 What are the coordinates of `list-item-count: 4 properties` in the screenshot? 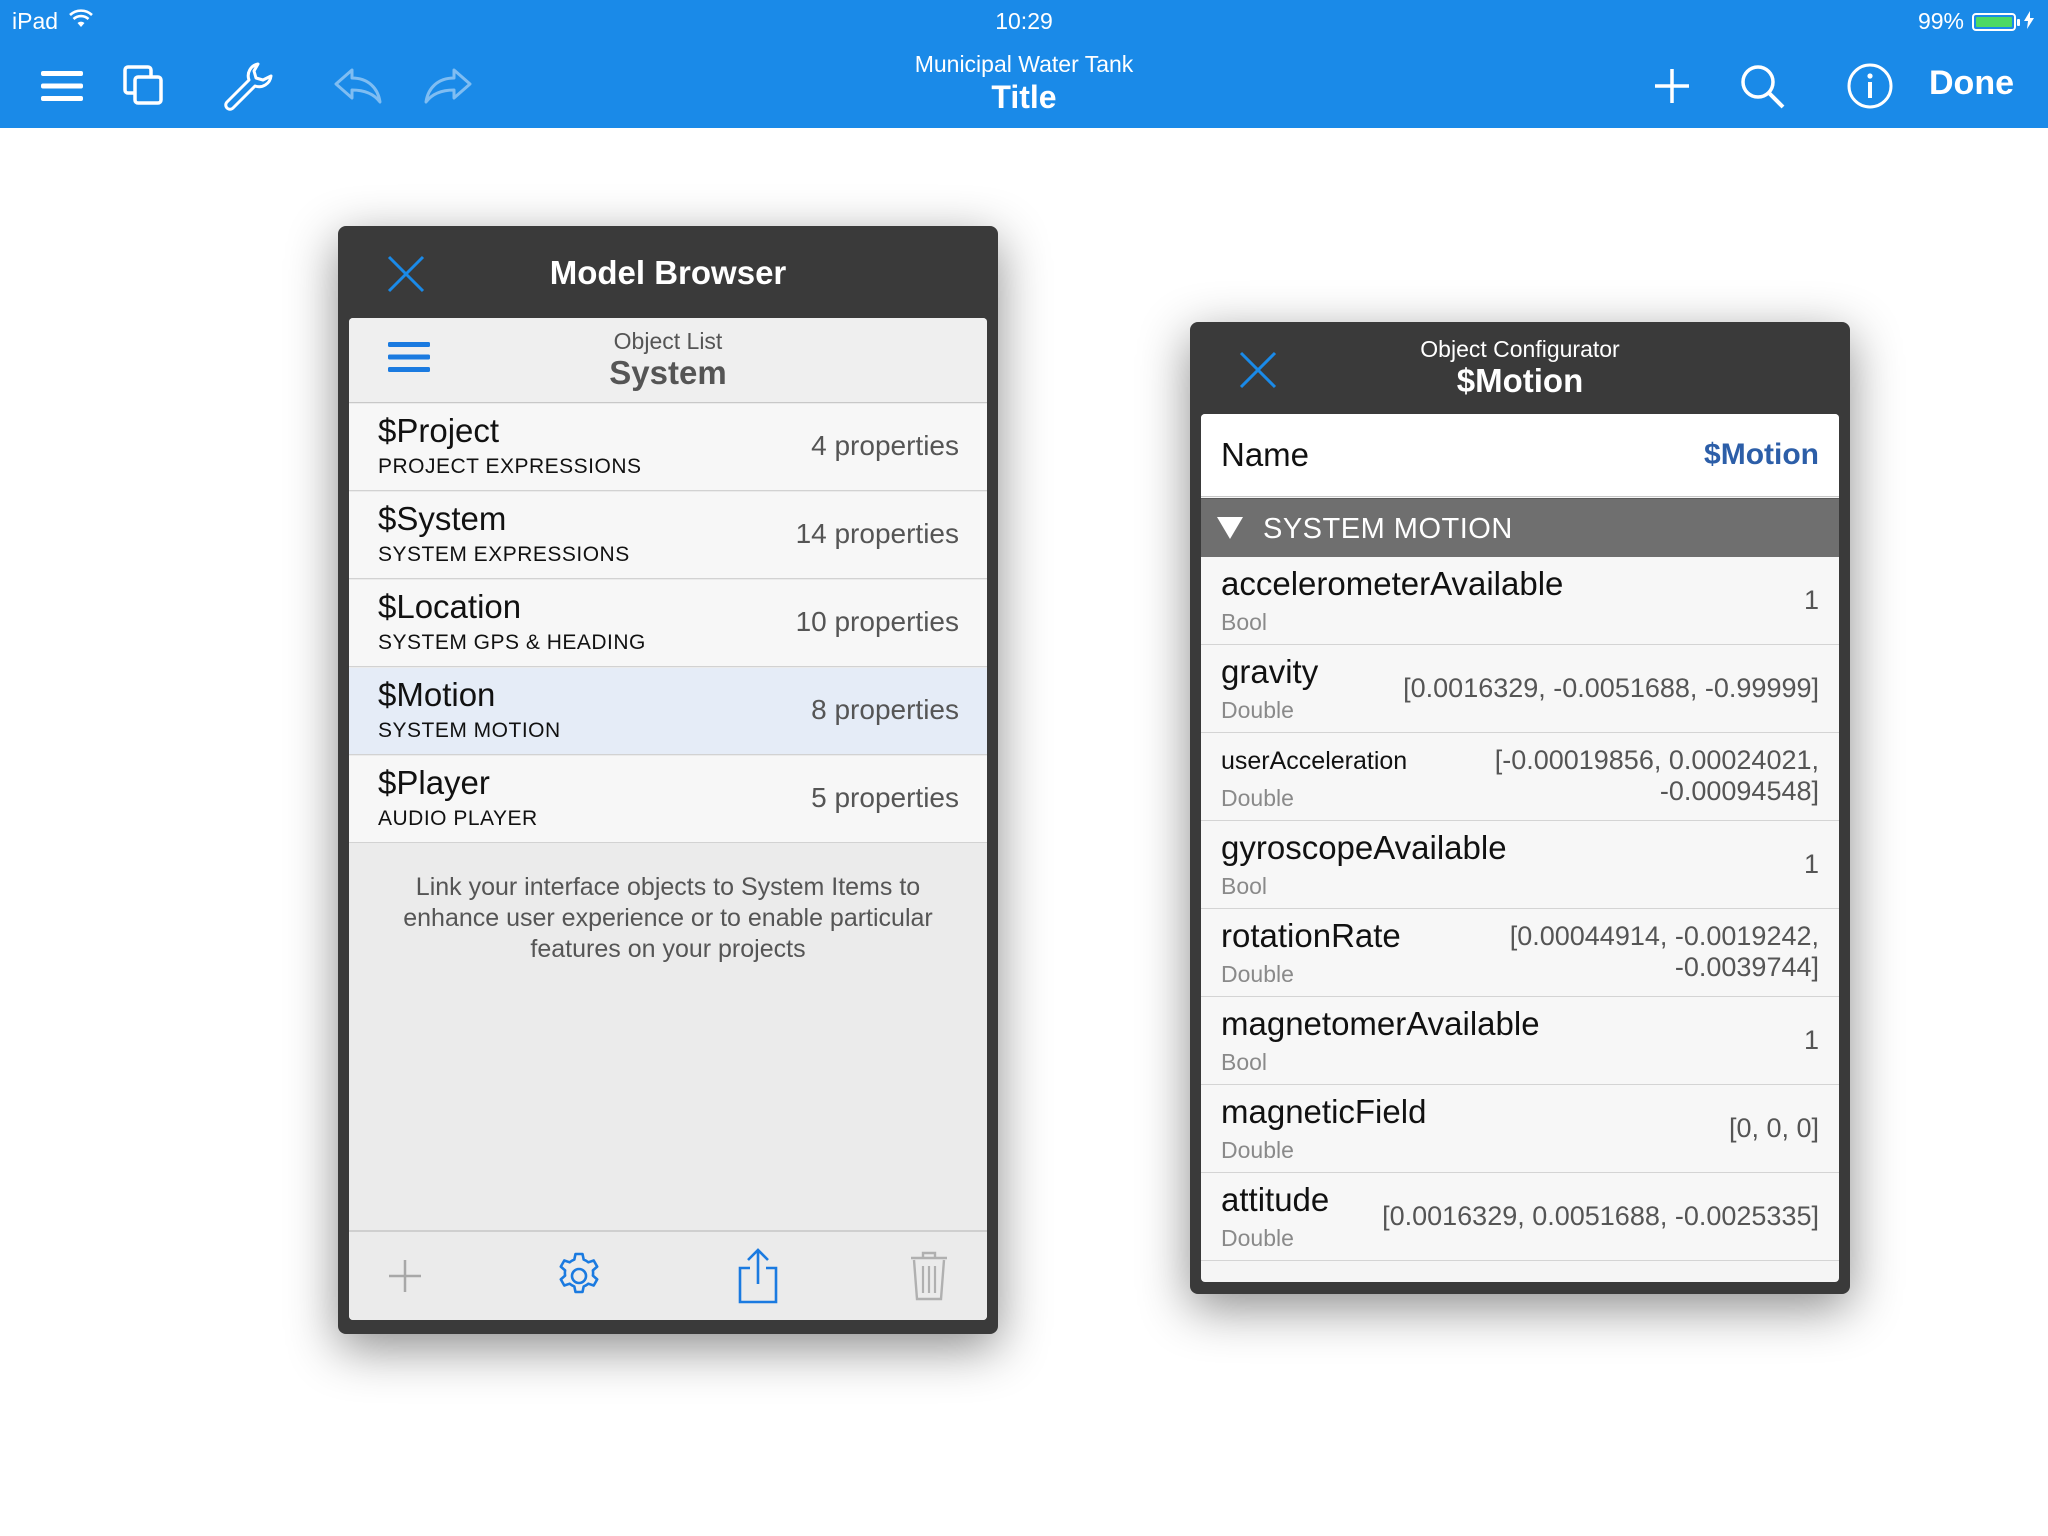 It's located at (885, 445).